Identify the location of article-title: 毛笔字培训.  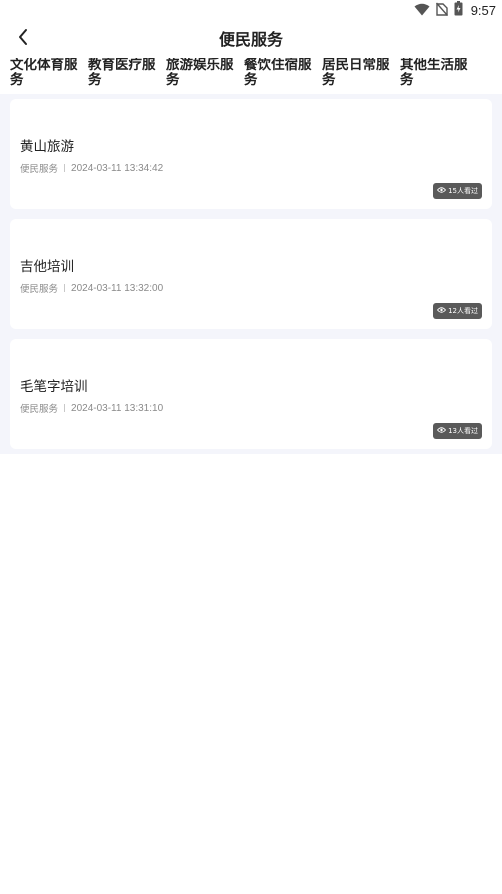
(54, 387).